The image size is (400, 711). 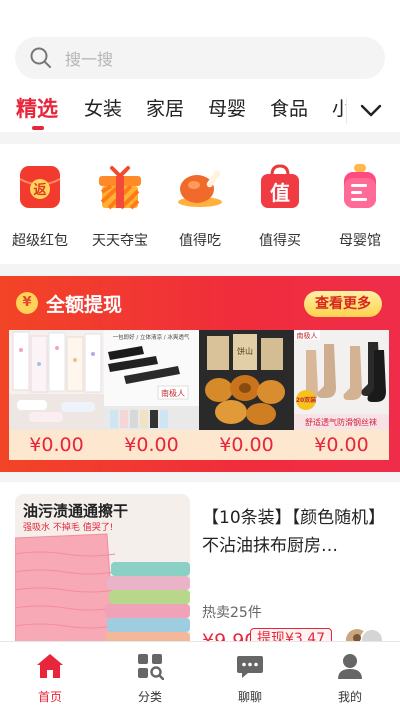 I want to click on nav-label: 我的, so click(x=349, y=697).